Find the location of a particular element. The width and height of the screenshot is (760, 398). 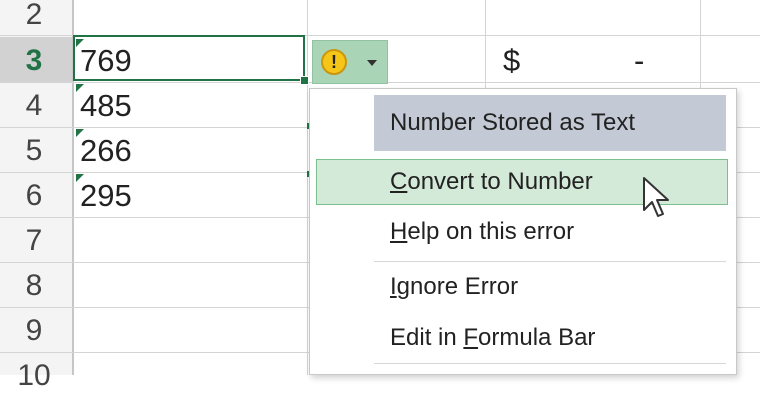

row-number: 4 is located at coordinates (34, 105).